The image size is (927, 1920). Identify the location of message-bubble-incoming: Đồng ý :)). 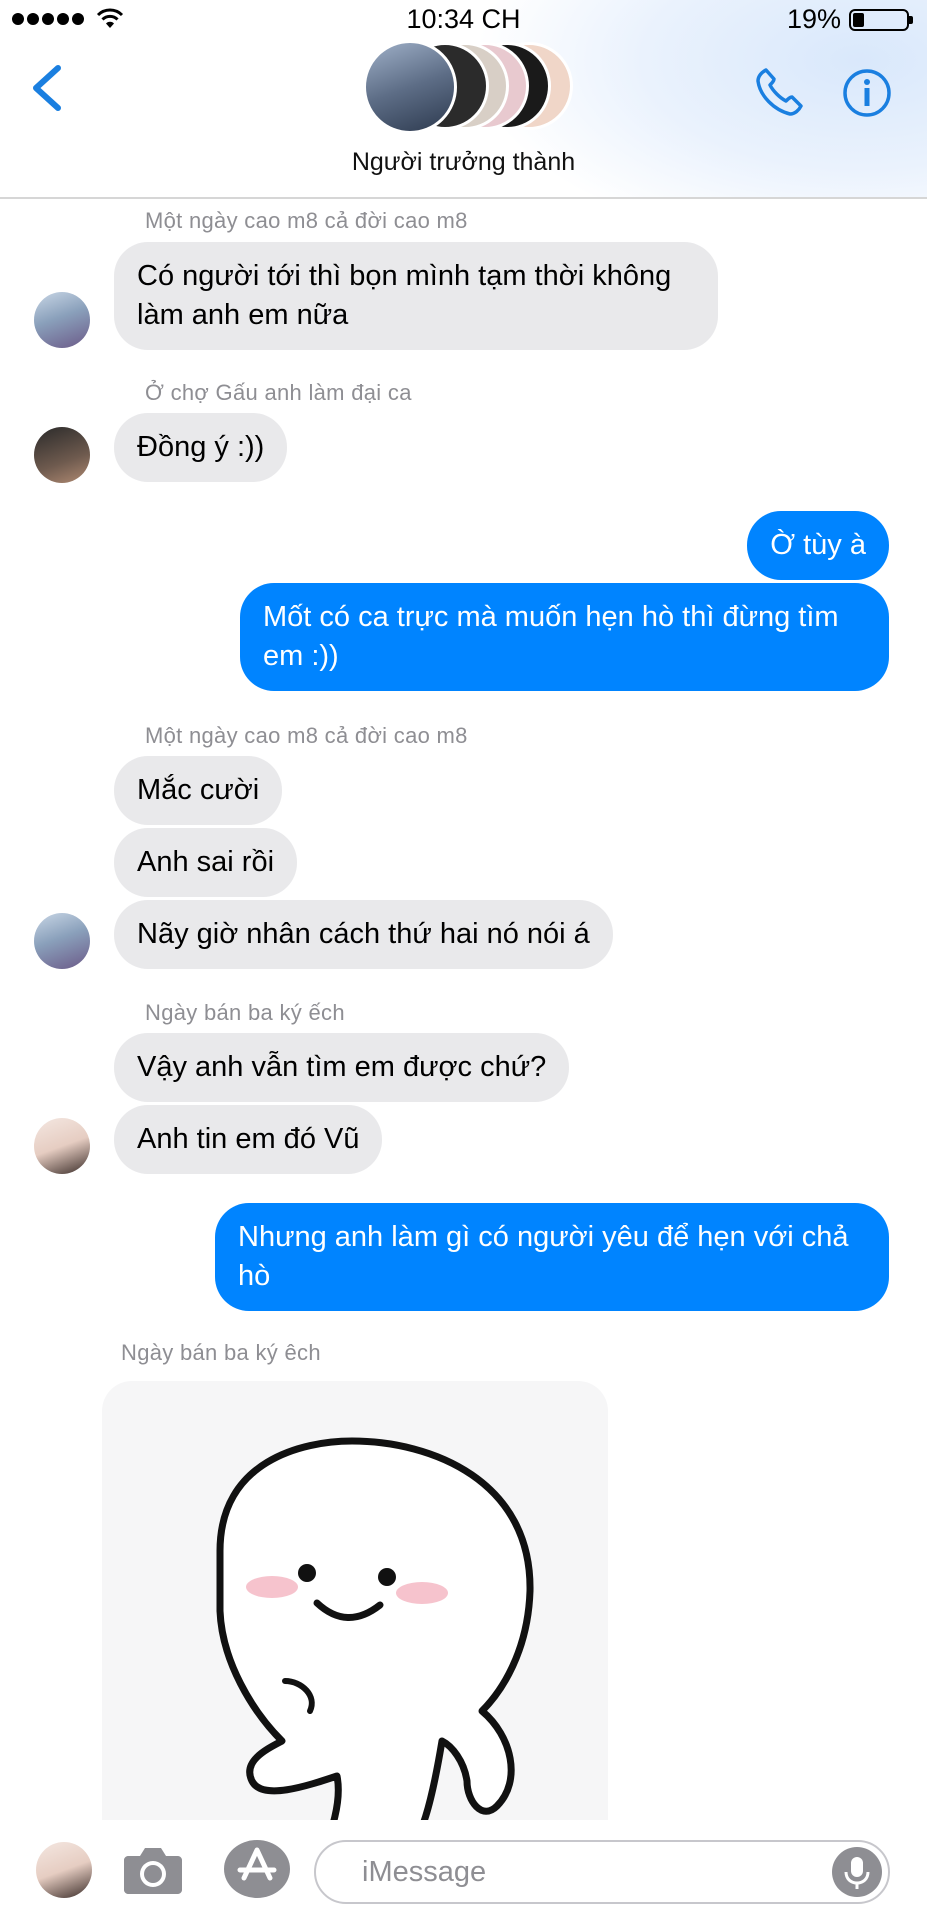
(201, 447).